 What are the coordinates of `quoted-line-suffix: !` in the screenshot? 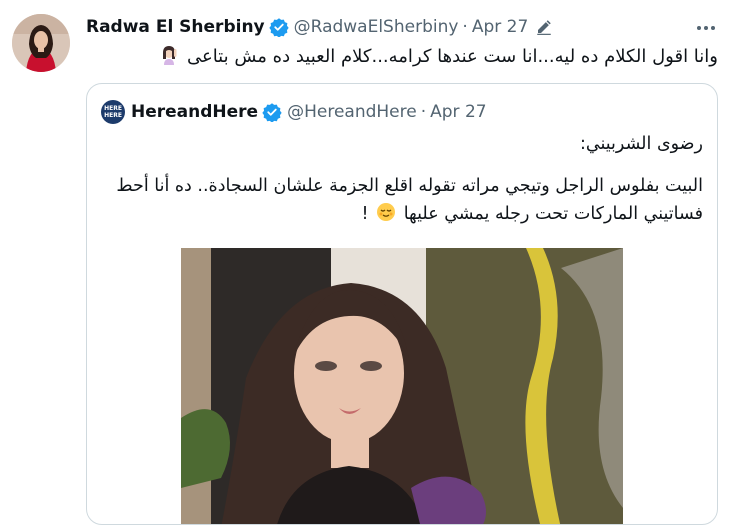 It's located at (365, 214).